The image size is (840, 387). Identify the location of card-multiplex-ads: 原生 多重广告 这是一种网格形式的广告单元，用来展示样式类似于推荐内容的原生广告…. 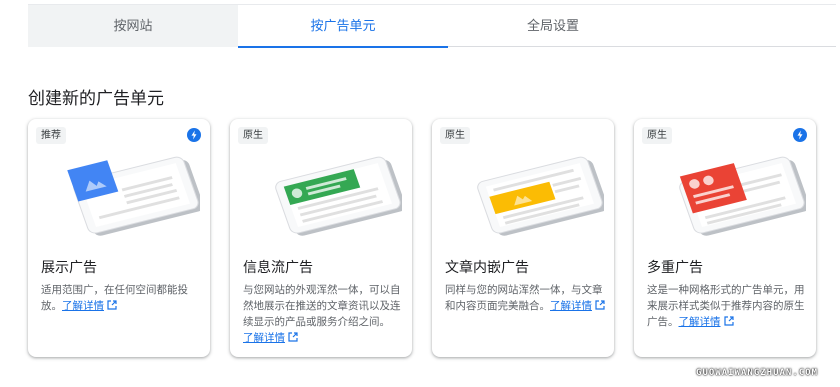
(725, 238).